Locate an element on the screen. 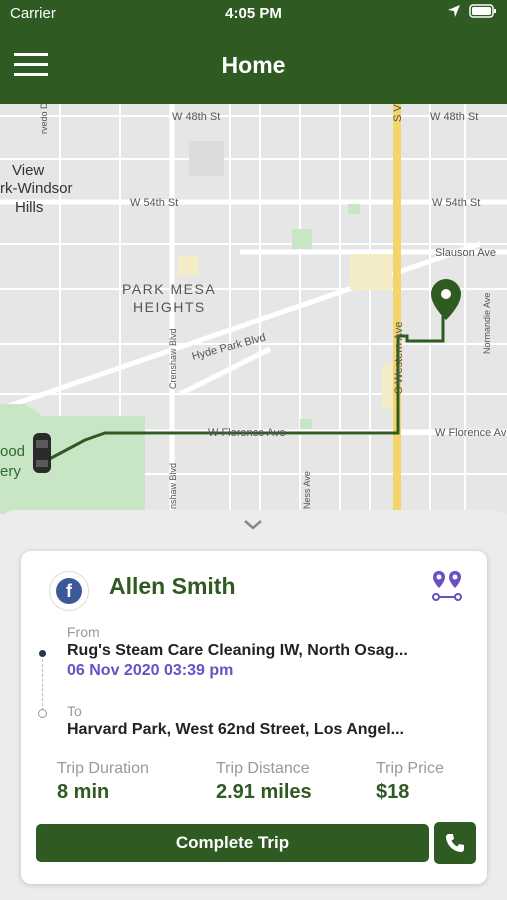 The width and height of the screenshot is (507, 900). car-icon is located at coordinates (42, 453).